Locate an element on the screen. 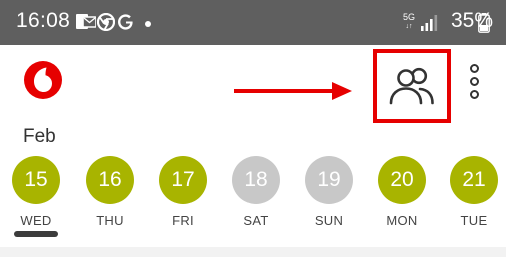 The image size is (506, 257). day-tue: 21 TUE is located at coordinates (476, 195).